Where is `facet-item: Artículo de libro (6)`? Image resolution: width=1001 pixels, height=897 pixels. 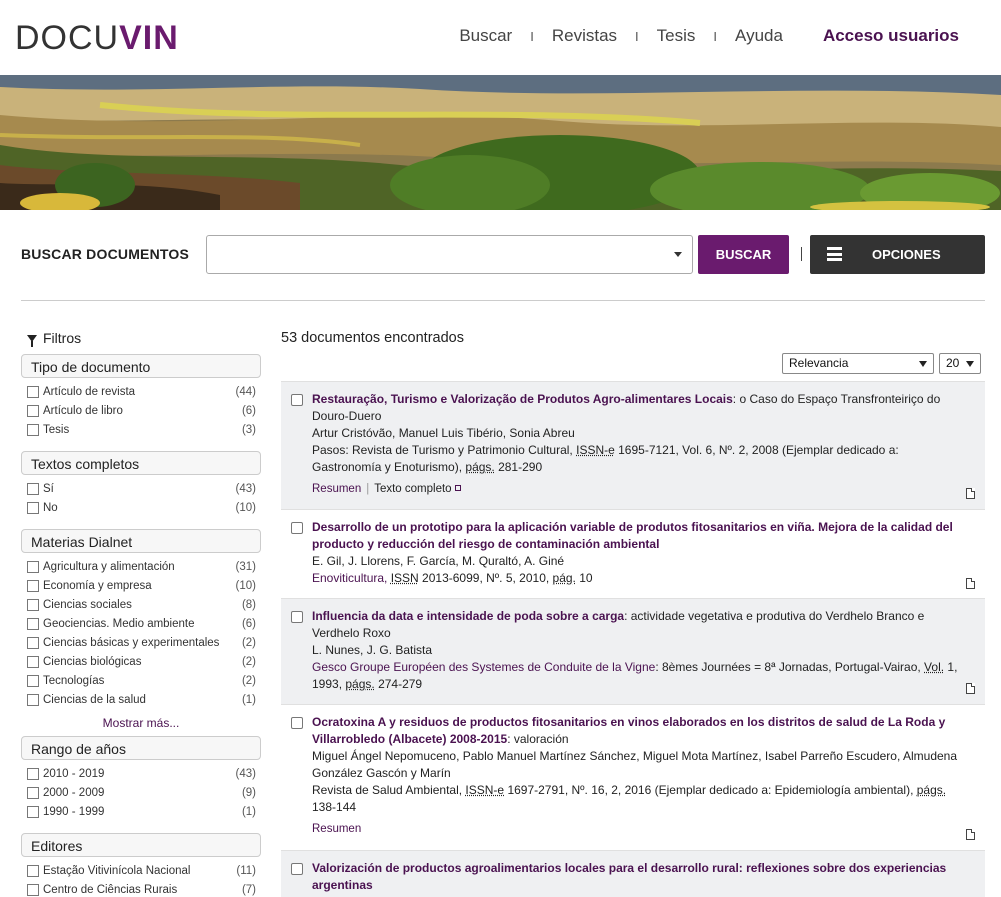 facet-item: Artículo de libro (6) is located at coordinates (141, 410).